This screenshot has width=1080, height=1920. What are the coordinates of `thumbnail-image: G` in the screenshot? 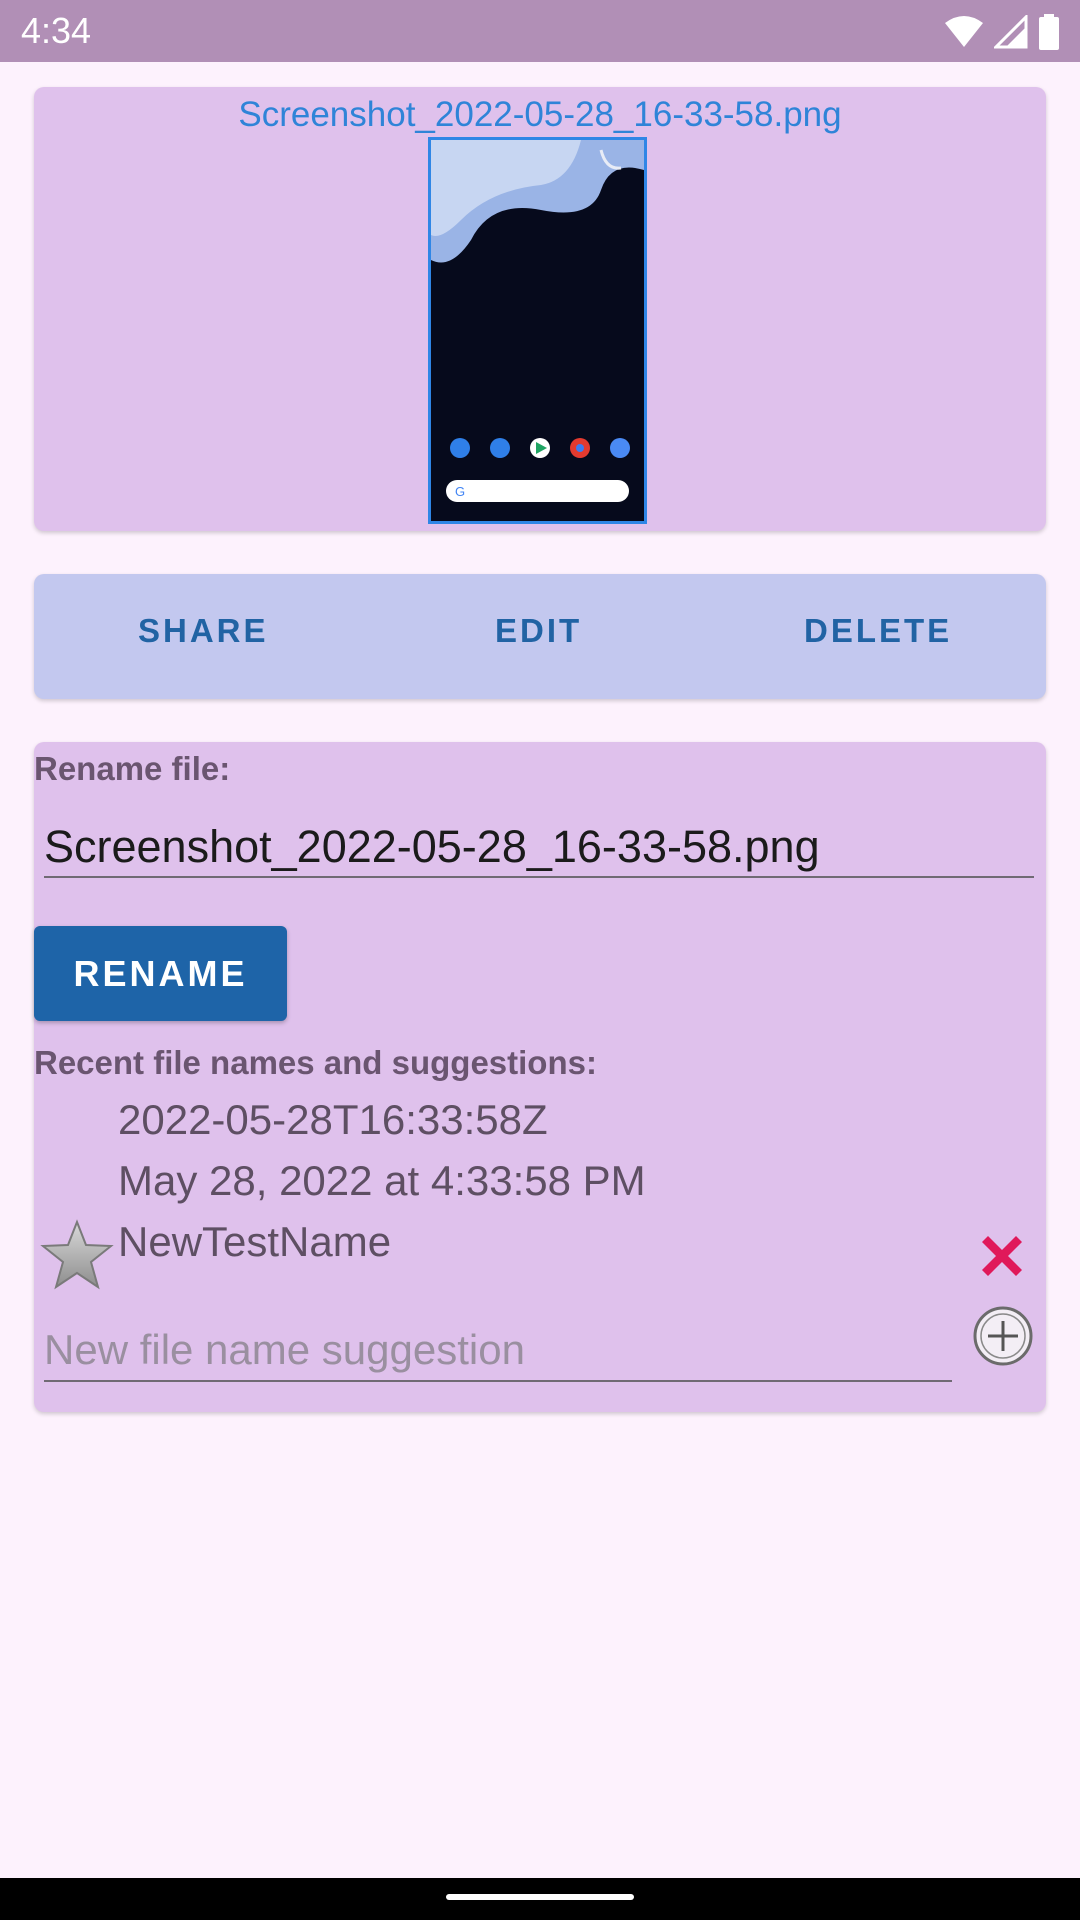 It's located at (537, 330).